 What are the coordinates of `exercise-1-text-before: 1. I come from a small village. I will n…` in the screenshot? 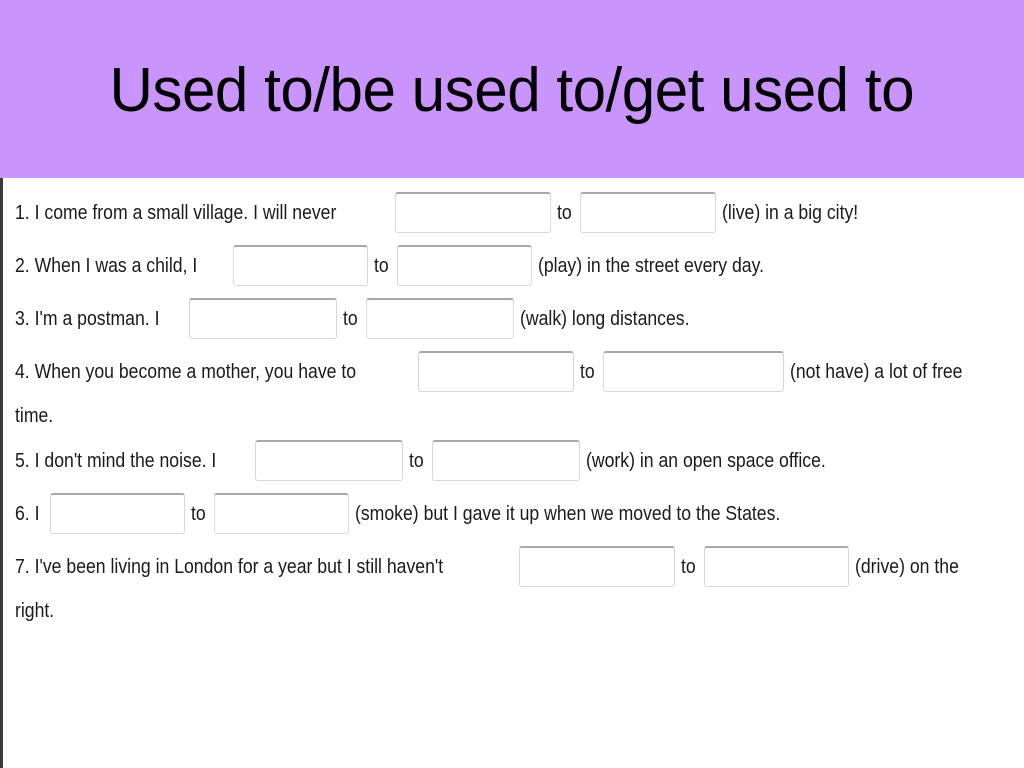 It's located at (176, 212).